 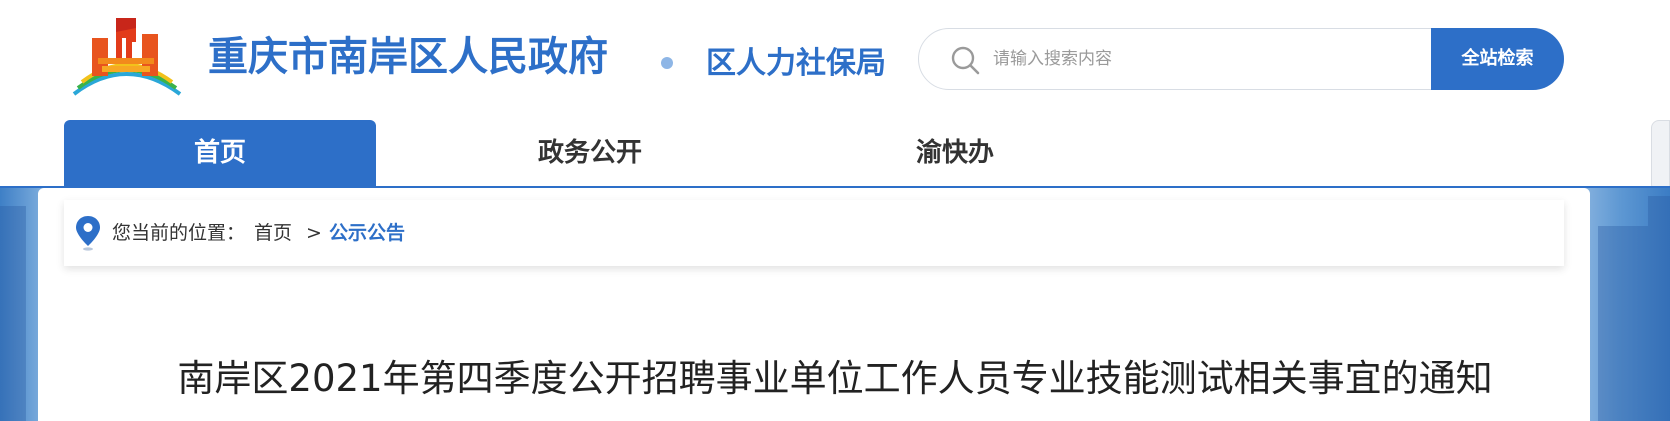 I want to click on nav-government-affairs: 政务公开, so click(x=590, y=153).